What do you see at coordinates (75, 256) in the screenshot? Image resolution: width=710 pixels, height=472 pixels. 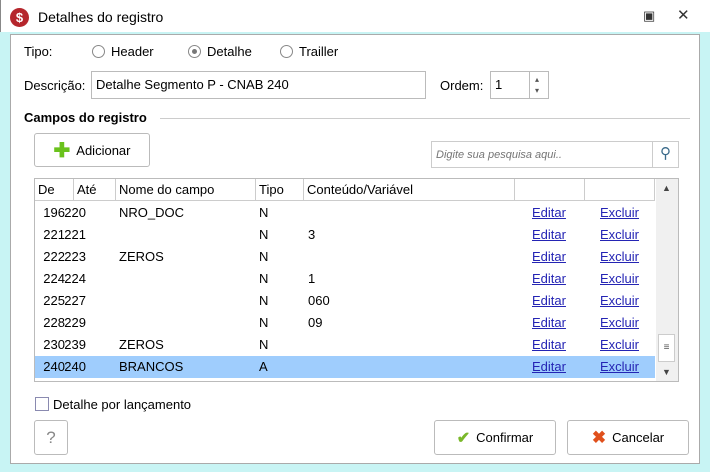 I see `ate-cell: 223` at bounding box center [75, 256].